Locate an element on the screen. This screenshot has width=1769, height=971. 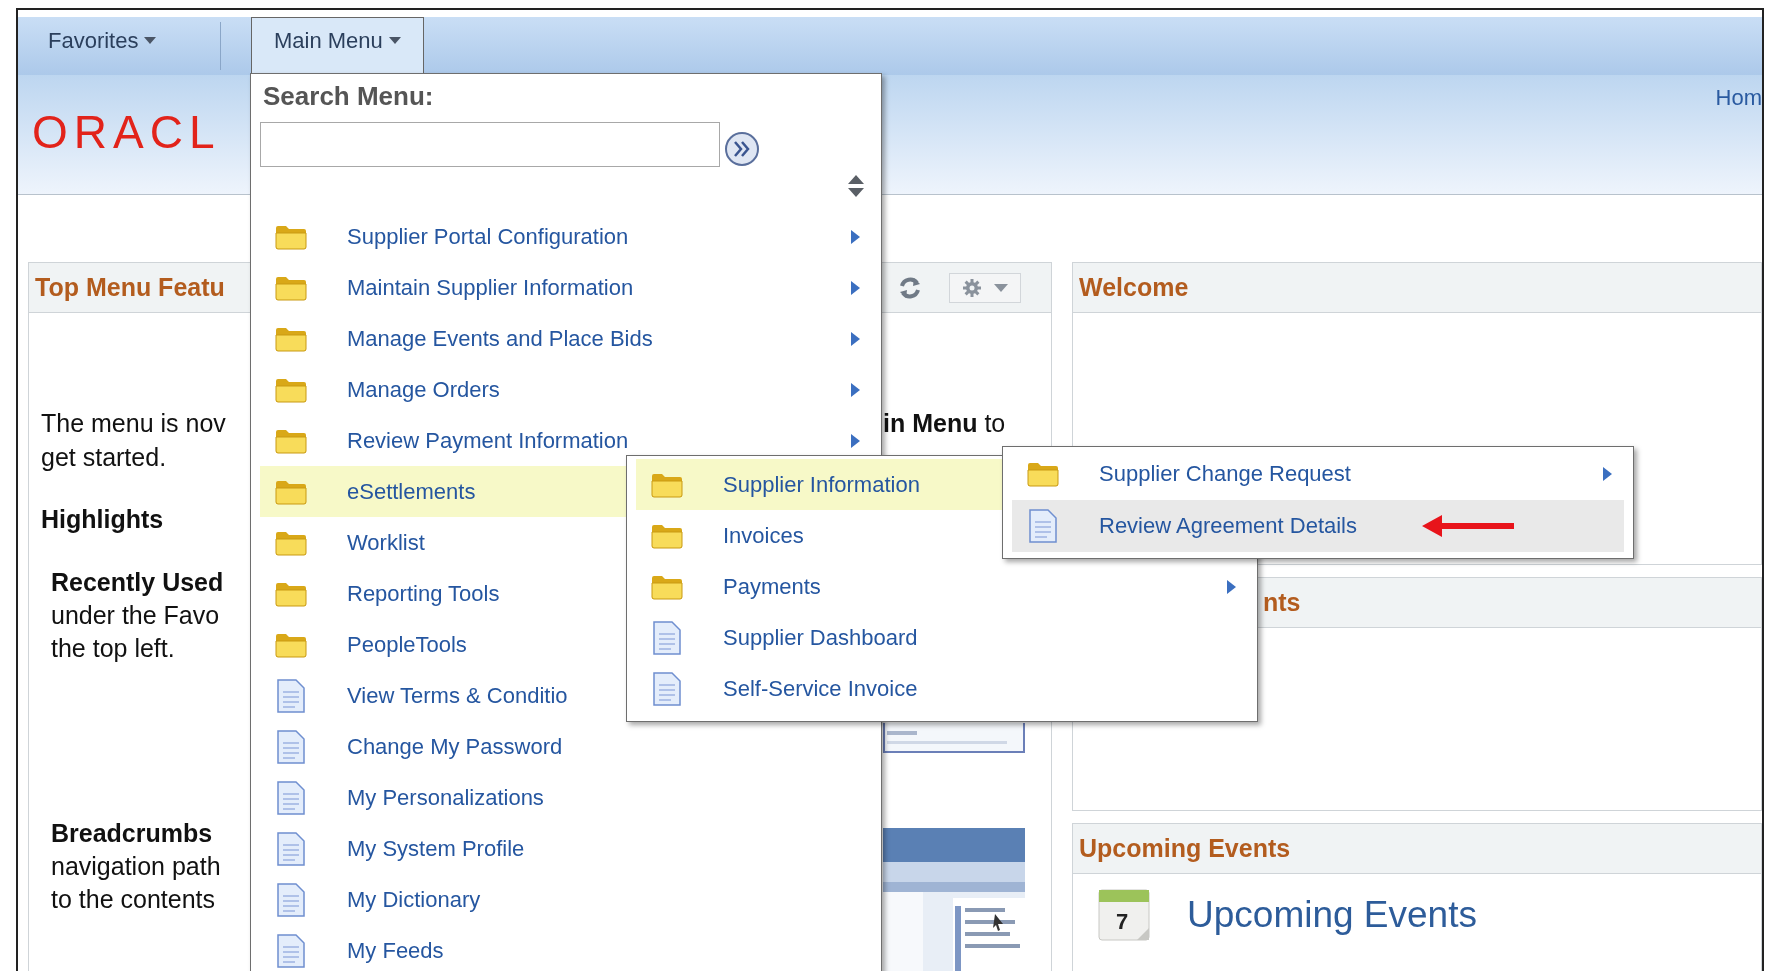
intro-text: get started. is located at coordinates (104, 457).